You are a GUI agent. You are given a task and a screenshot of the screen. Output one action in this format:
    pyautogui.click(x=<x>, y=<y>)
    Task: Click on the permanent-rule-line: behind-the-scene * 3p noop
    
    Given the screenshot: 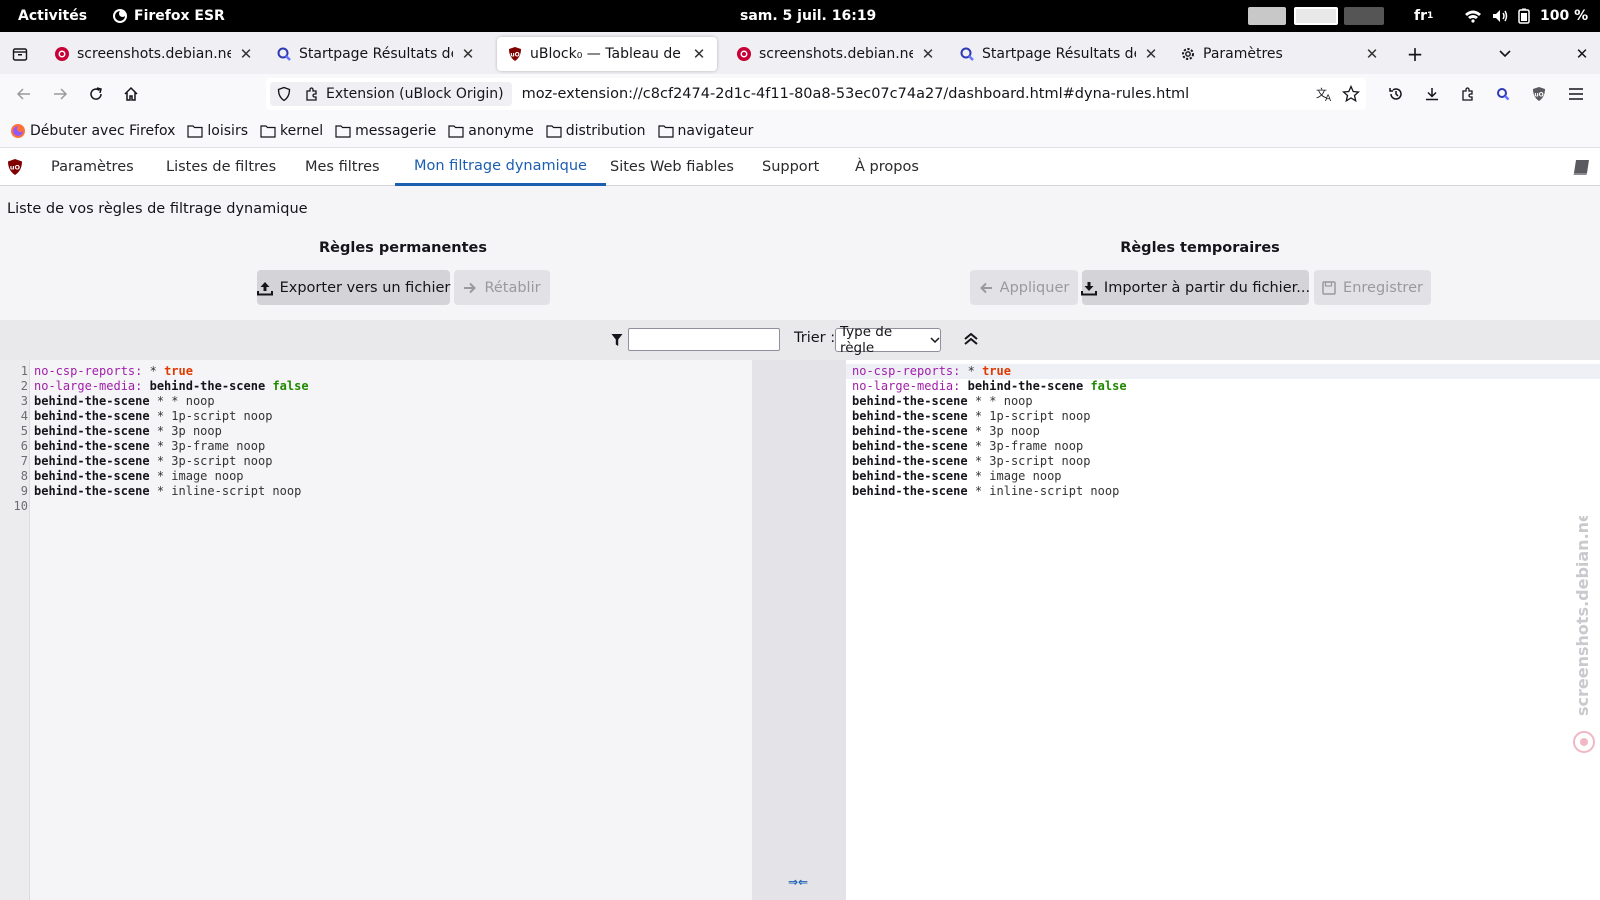 What is the action you would take?
    pyautogui.click(x=128, y=431)
    